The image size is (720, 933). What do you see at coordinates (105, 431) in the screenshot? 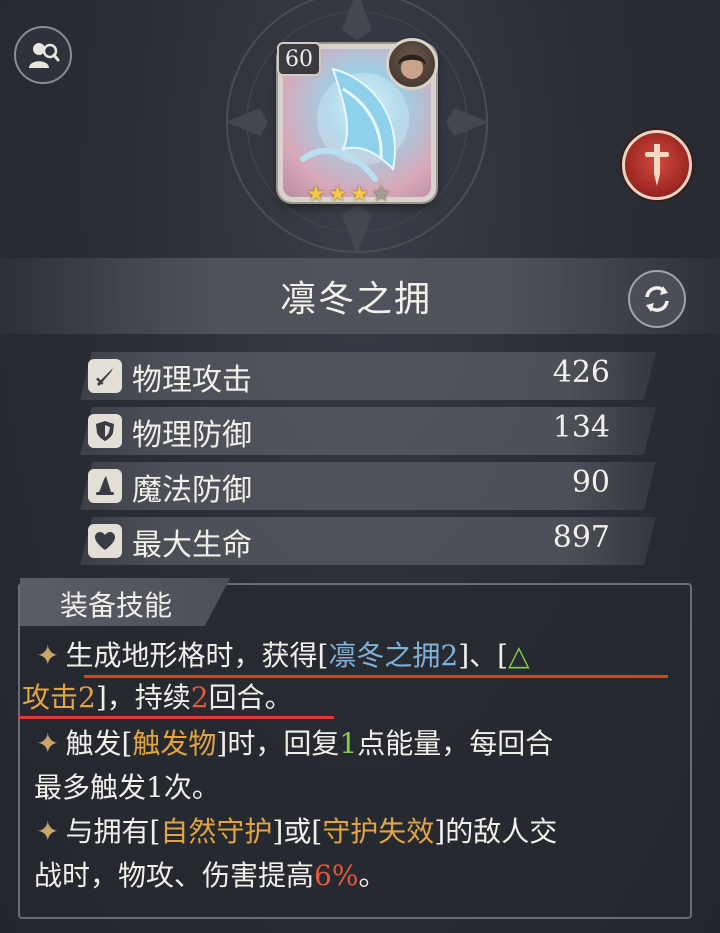
I see `shield-icon` at bounding box center [105, 431].